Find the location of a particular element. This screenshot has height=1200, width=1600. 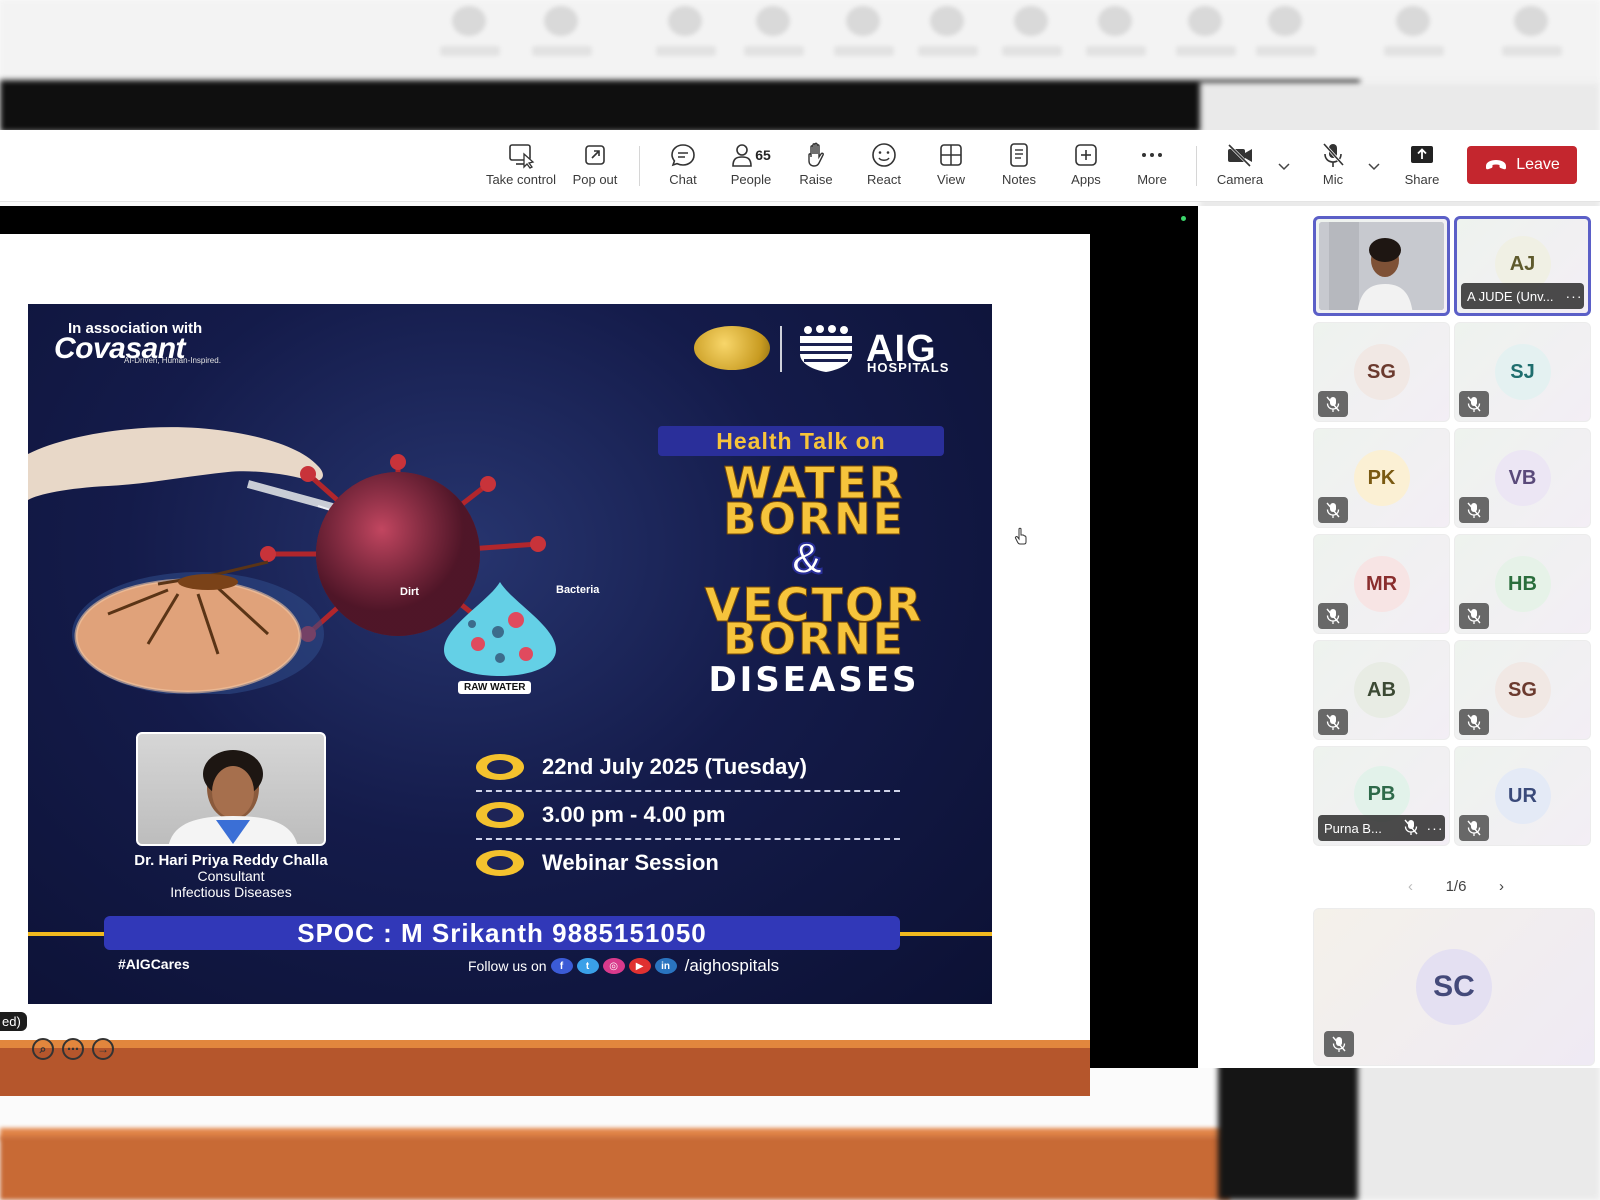

react-button: React is located at coordinates (884, 168).